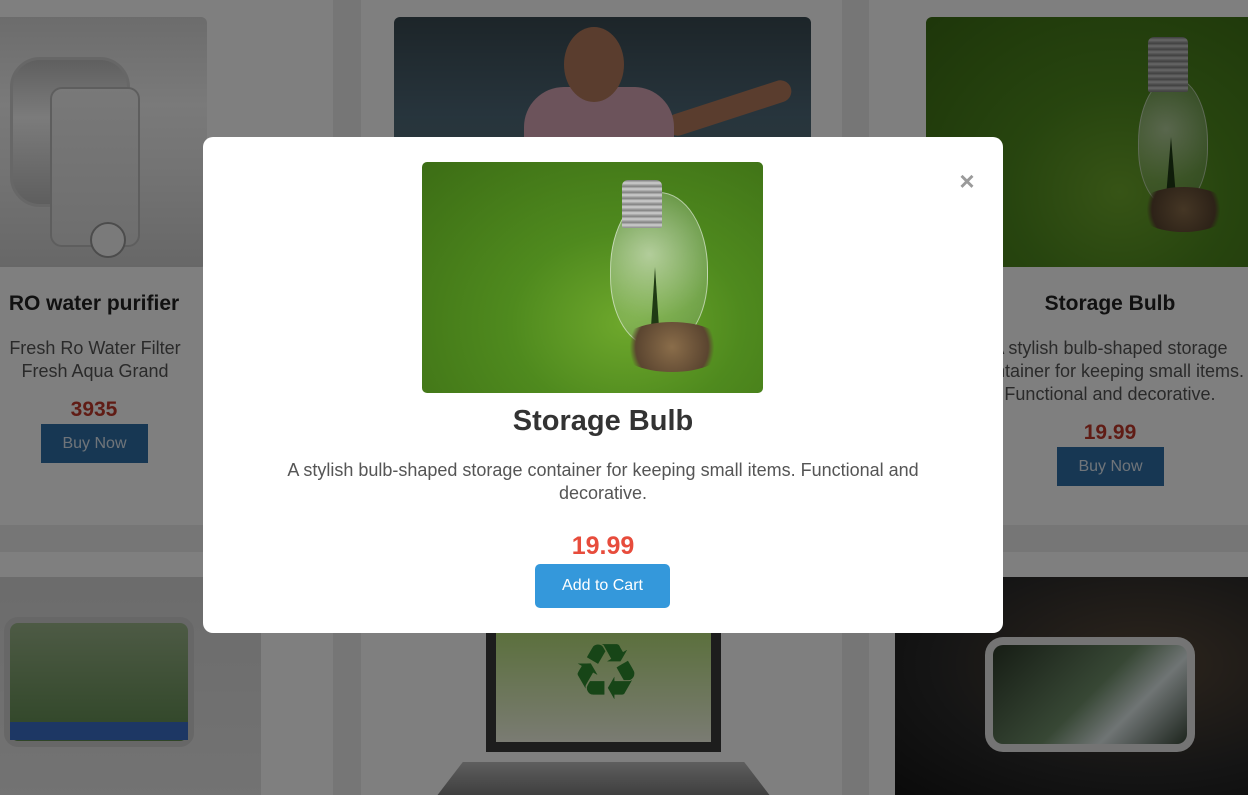 This screenshot has width=1248, height=795. Describe the element at coordinates (967, 181) in the screenshot. I see `close-icon: ×` at that location.